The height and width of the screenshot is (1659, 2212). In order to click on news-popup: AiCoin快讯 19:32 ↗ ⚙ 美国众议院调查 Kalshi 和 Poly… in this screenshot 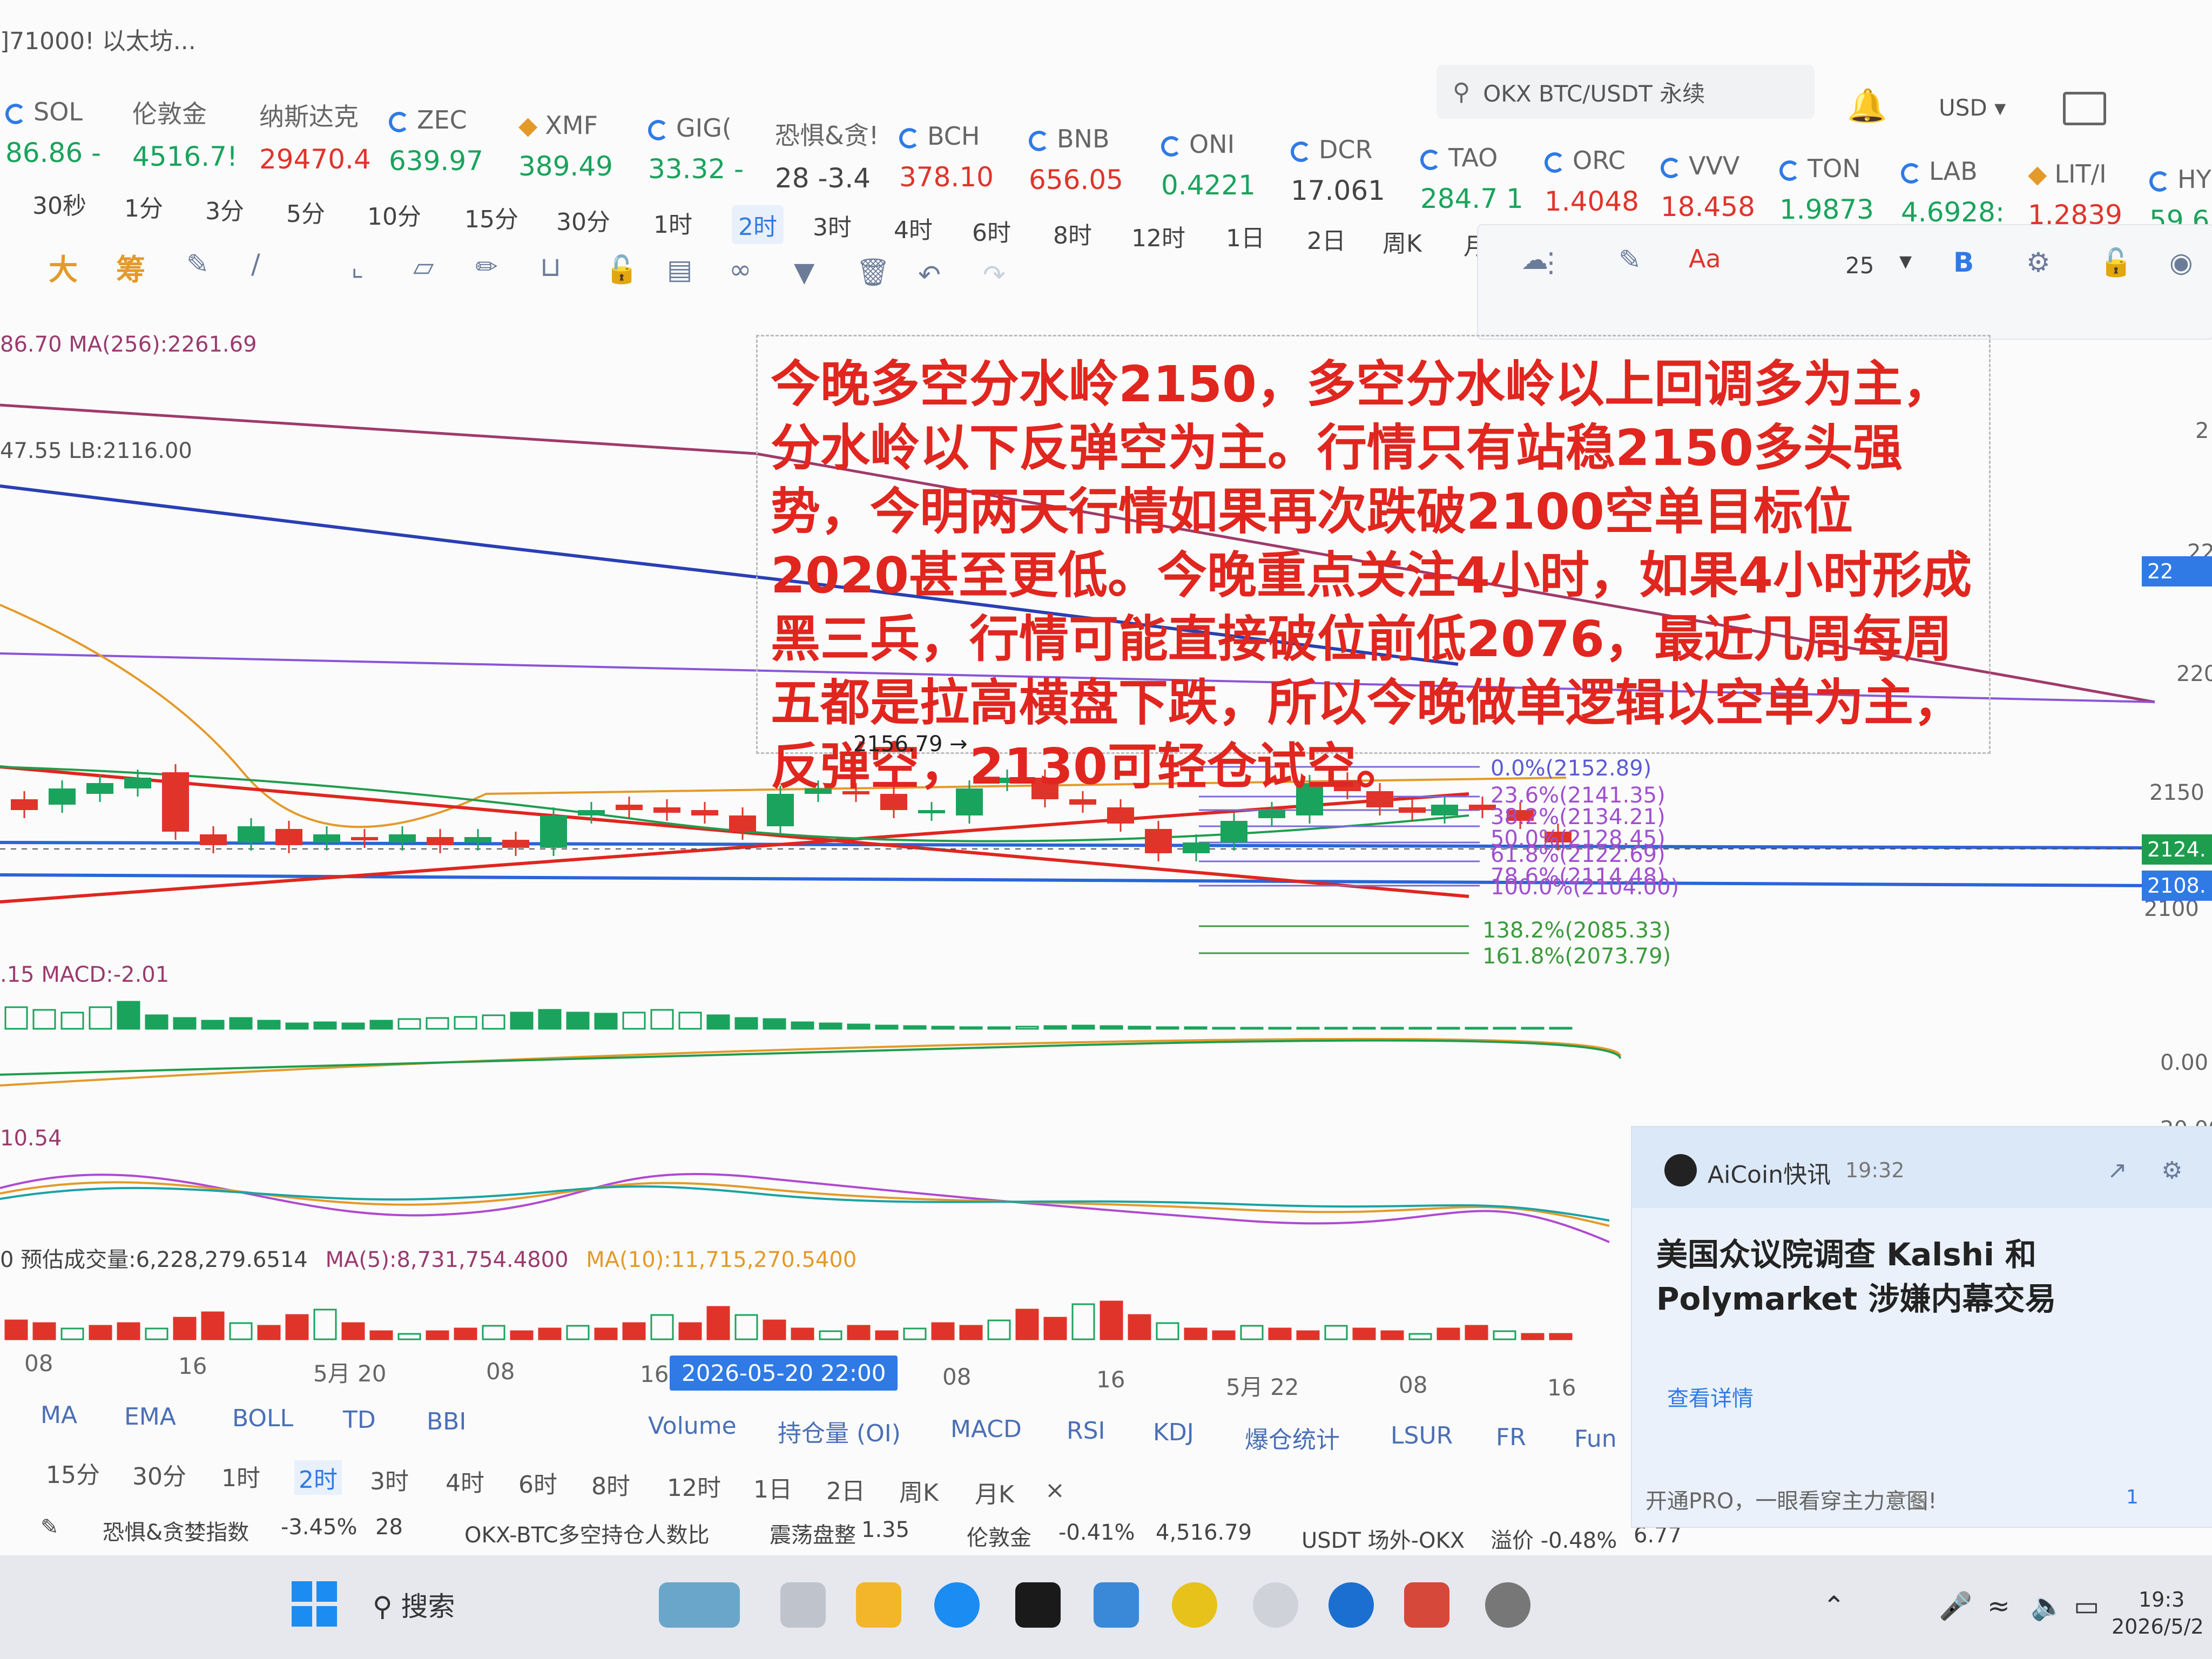, I will do `click(1921, 1327)`.